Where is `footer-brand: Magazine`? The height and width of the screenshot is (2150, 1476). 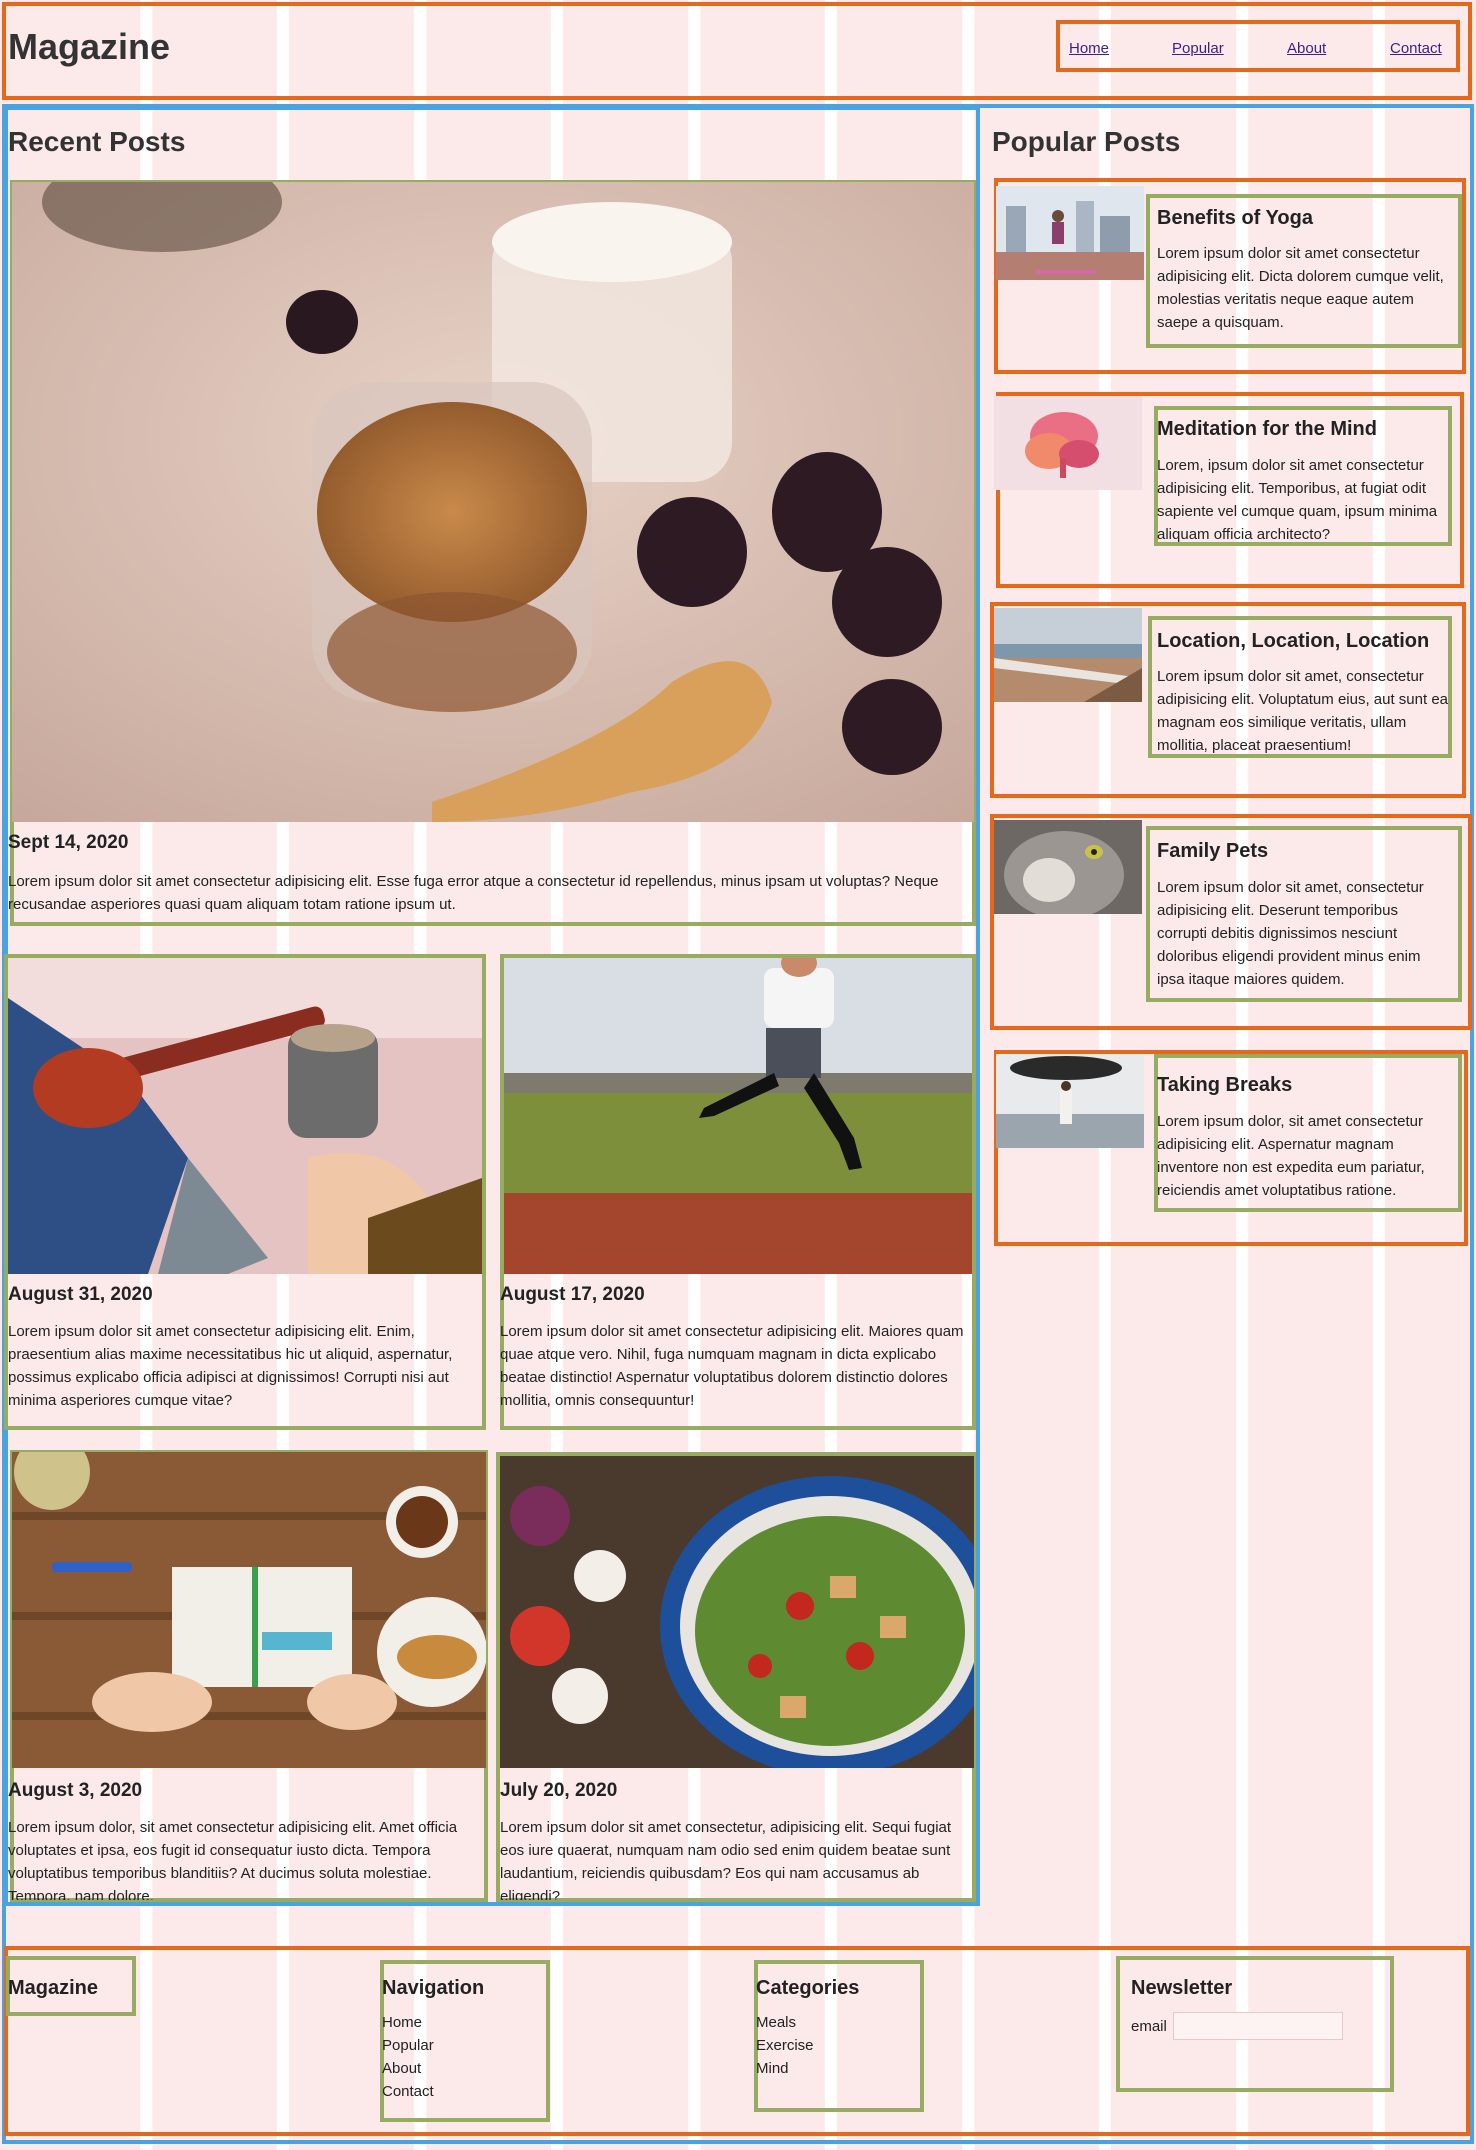 footer-brand: Magazine is located at coordinates (53, 1988).